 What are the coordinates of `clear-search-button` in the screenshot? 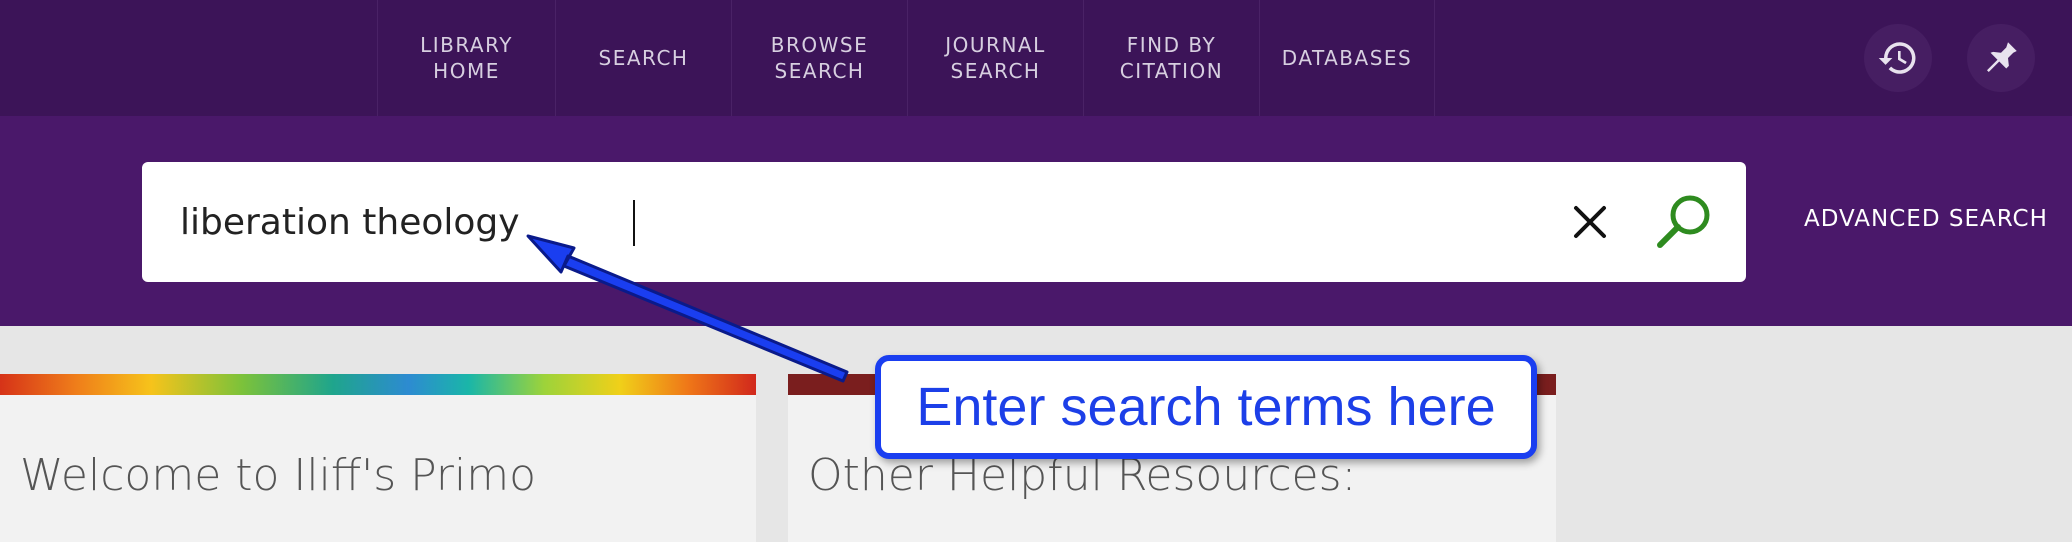 It's located at (1590, 222).